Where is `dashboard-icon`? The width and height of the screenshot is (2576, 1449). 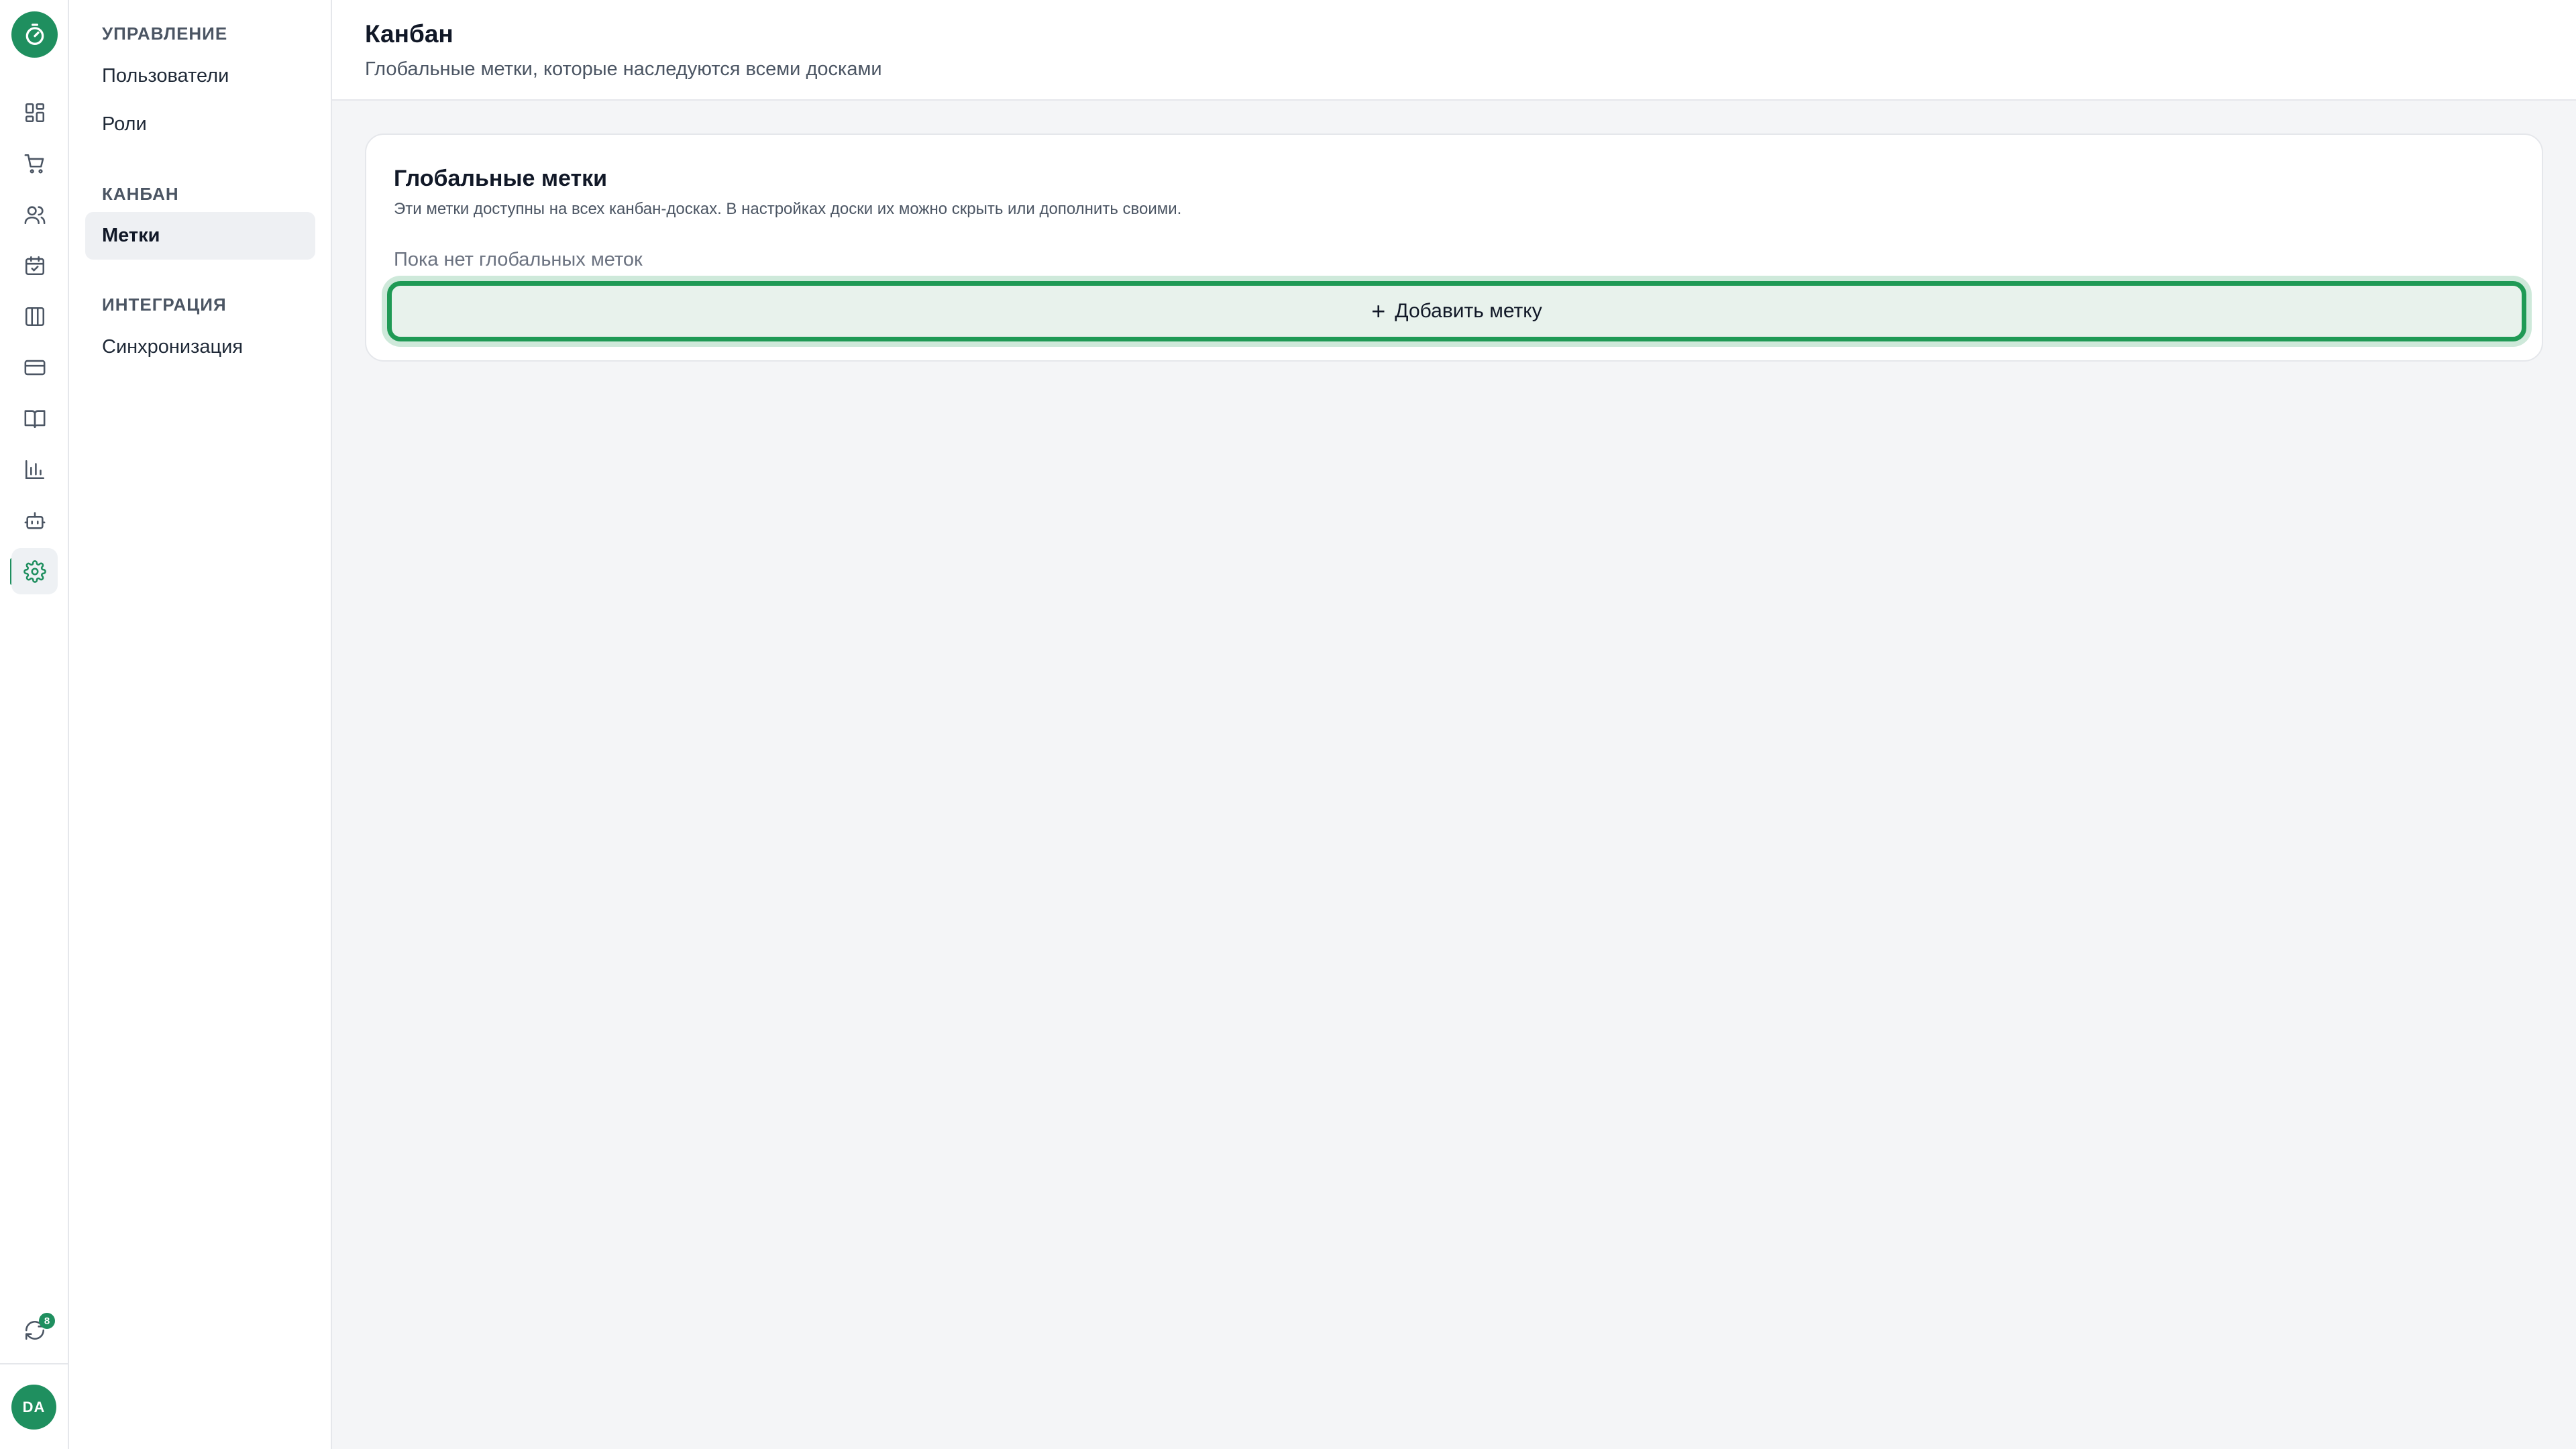
dashboard-icon is located at coordinates (34, 112).